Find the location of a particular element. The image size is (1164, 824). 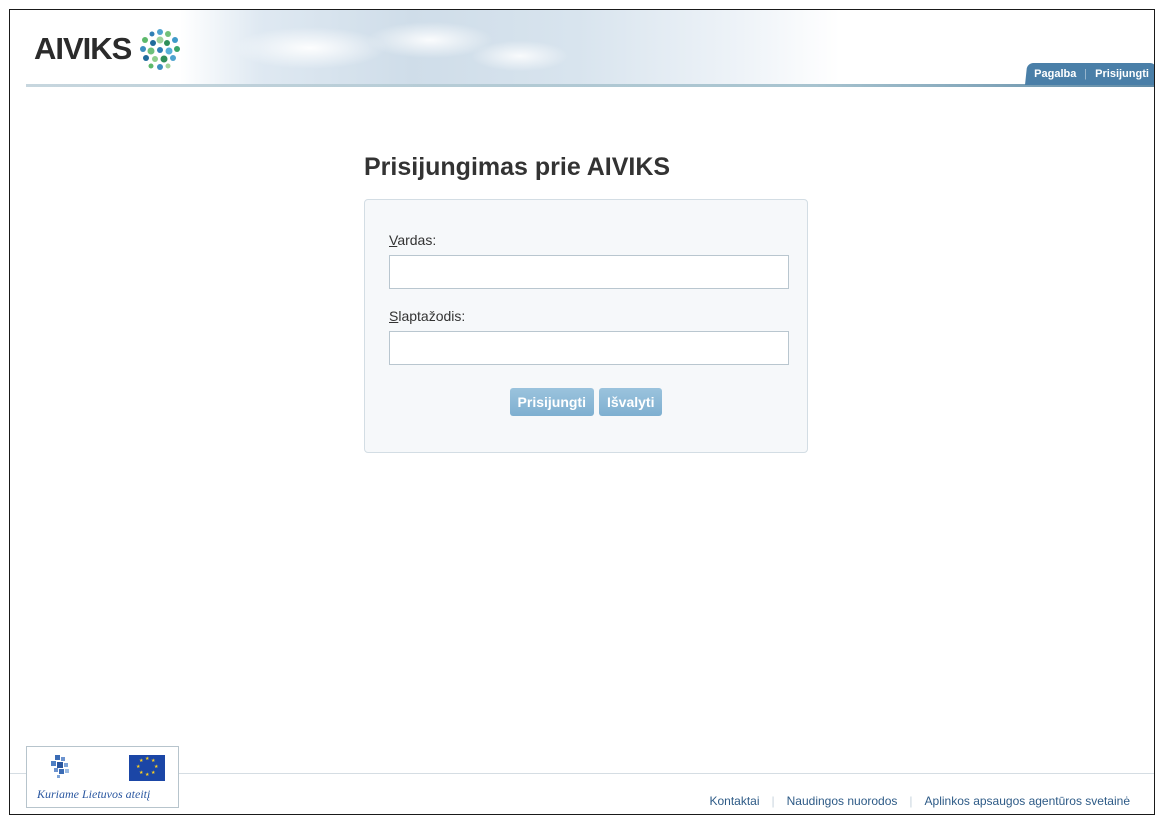

form-buttons: Prisijungti Išvalyti is located at coordinates (586, 402).